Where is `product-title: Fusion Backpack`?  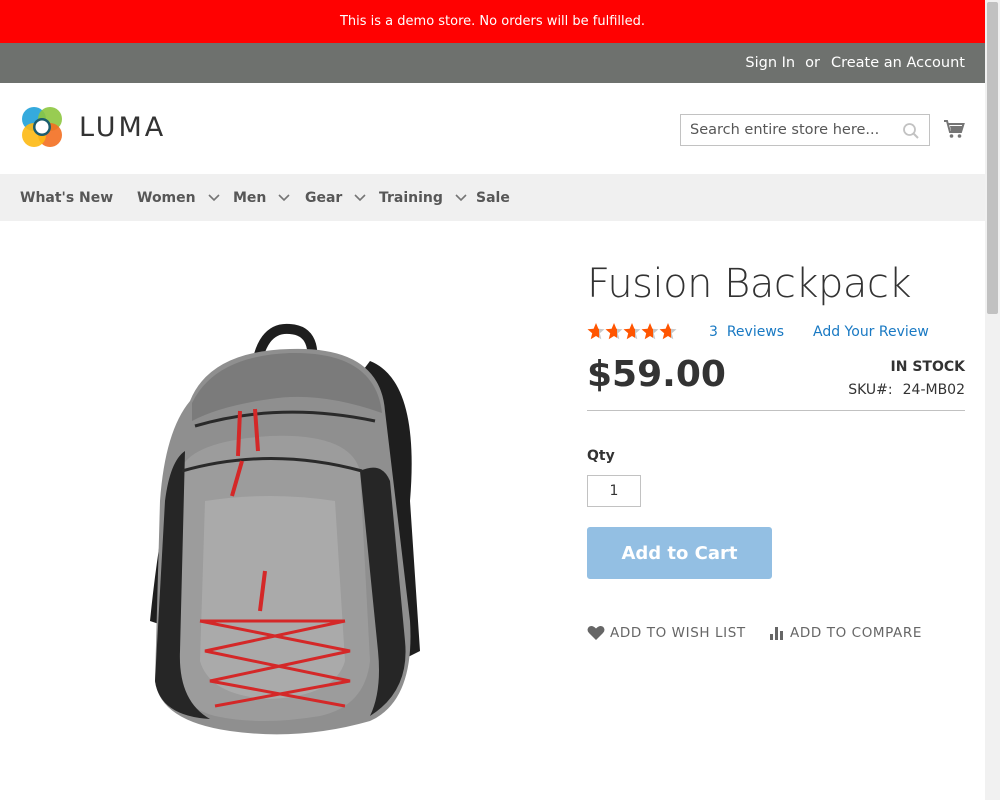
product-title: Fusion Backpack is located at coordinates (749, 284).